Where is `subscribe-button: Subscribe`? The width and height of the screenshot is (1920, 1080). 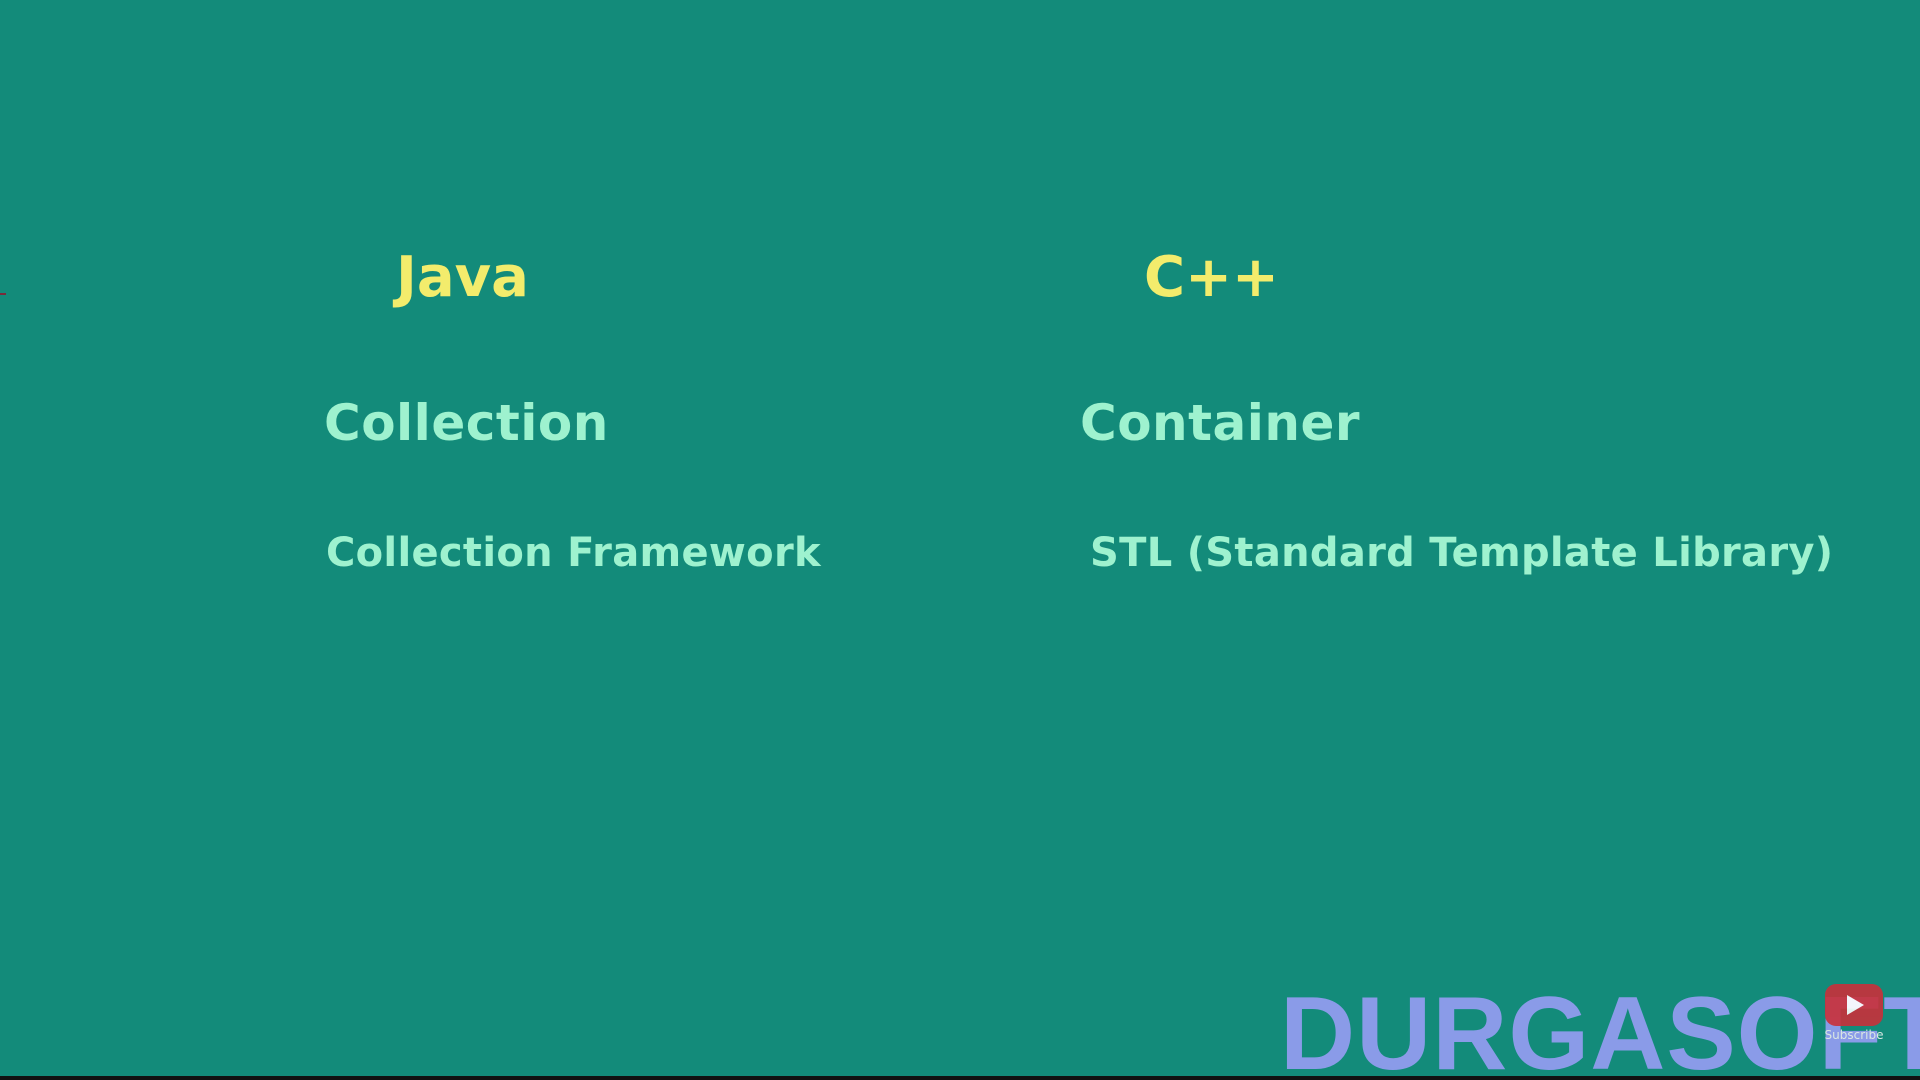
subscribe-button: Subscribe is located at coordinates (1854, 1013).